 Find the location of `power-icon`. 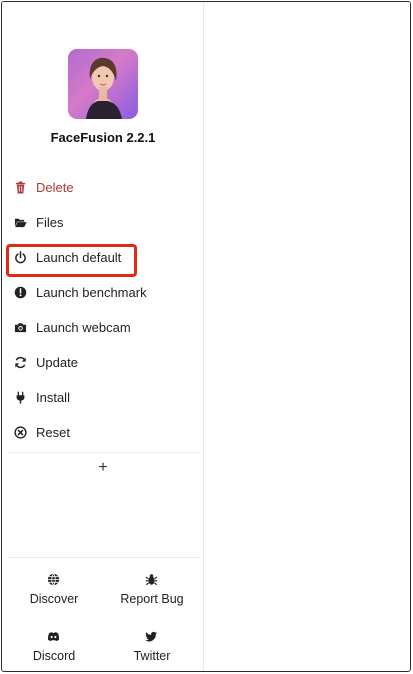

power-icon is located at coordinates (20, 258).